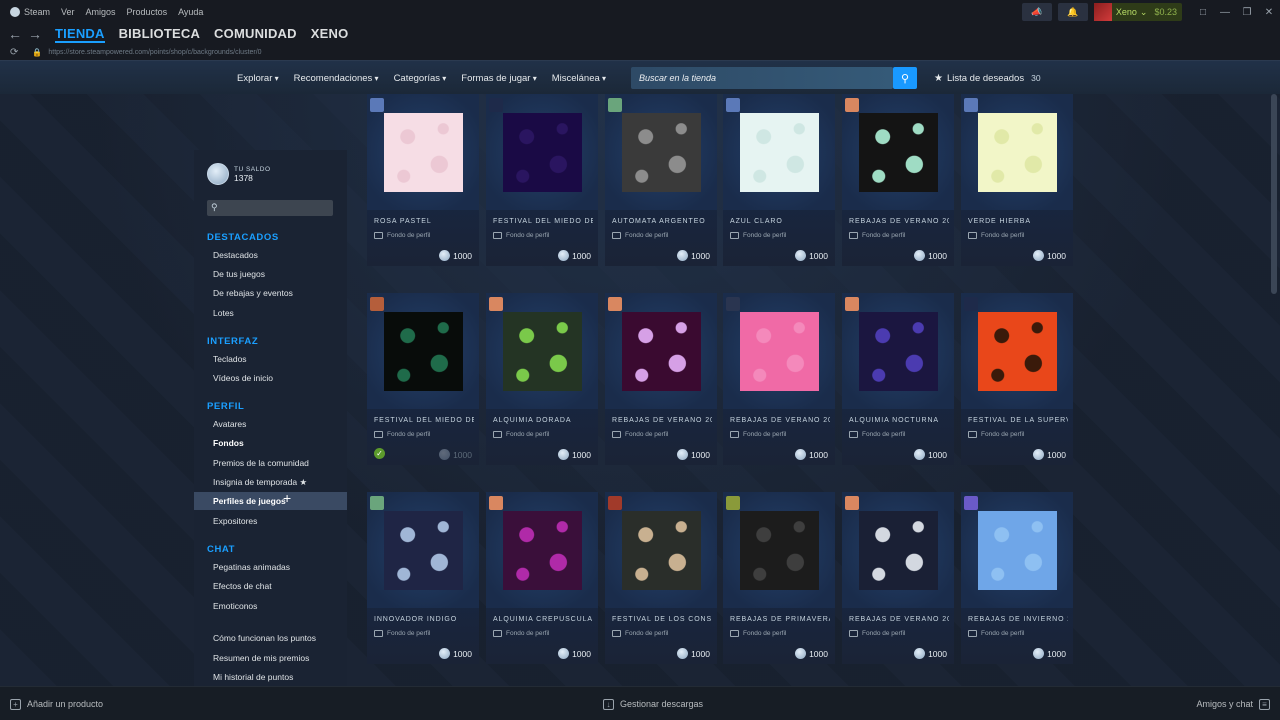 The height and width of the screenshot is (720, 1280). Describe the element at coordinates (1072, 12) in the screenshot. I see `notifications-bell-icon: 🔔` at that location.